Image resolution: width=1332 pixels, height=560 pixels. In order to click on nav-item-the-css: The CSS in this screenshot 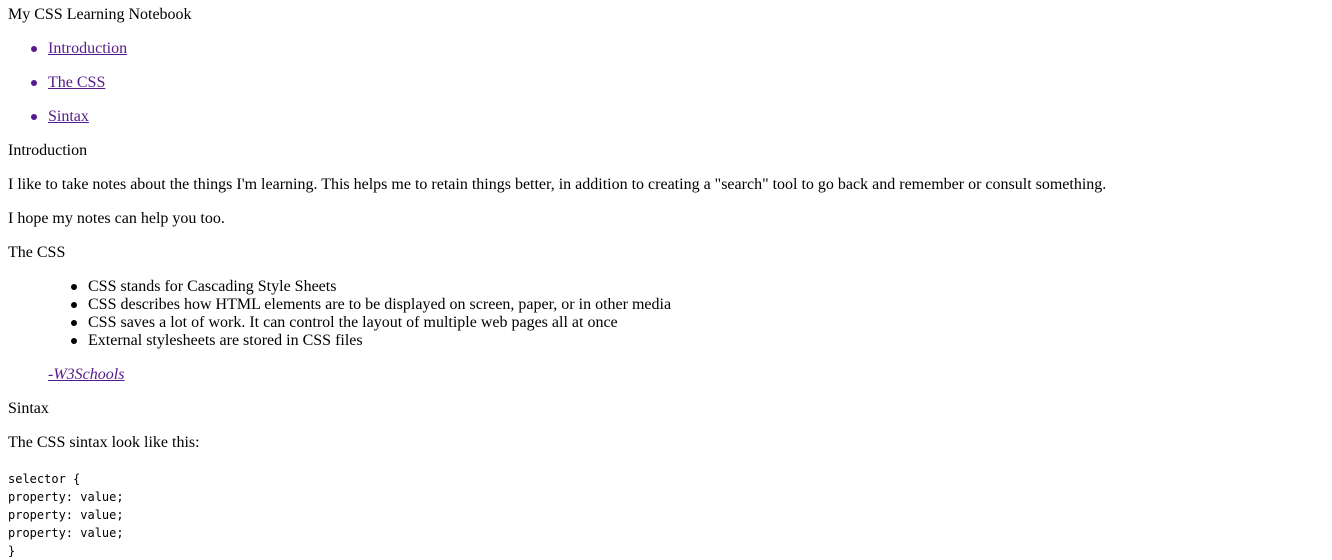, I will do `click(67, 83)`.